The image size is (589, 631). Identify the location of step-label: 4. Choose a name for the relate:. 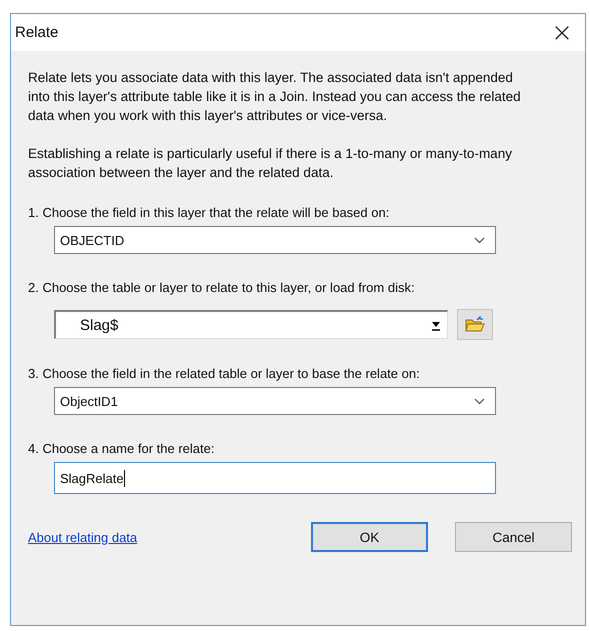
(122, 449).